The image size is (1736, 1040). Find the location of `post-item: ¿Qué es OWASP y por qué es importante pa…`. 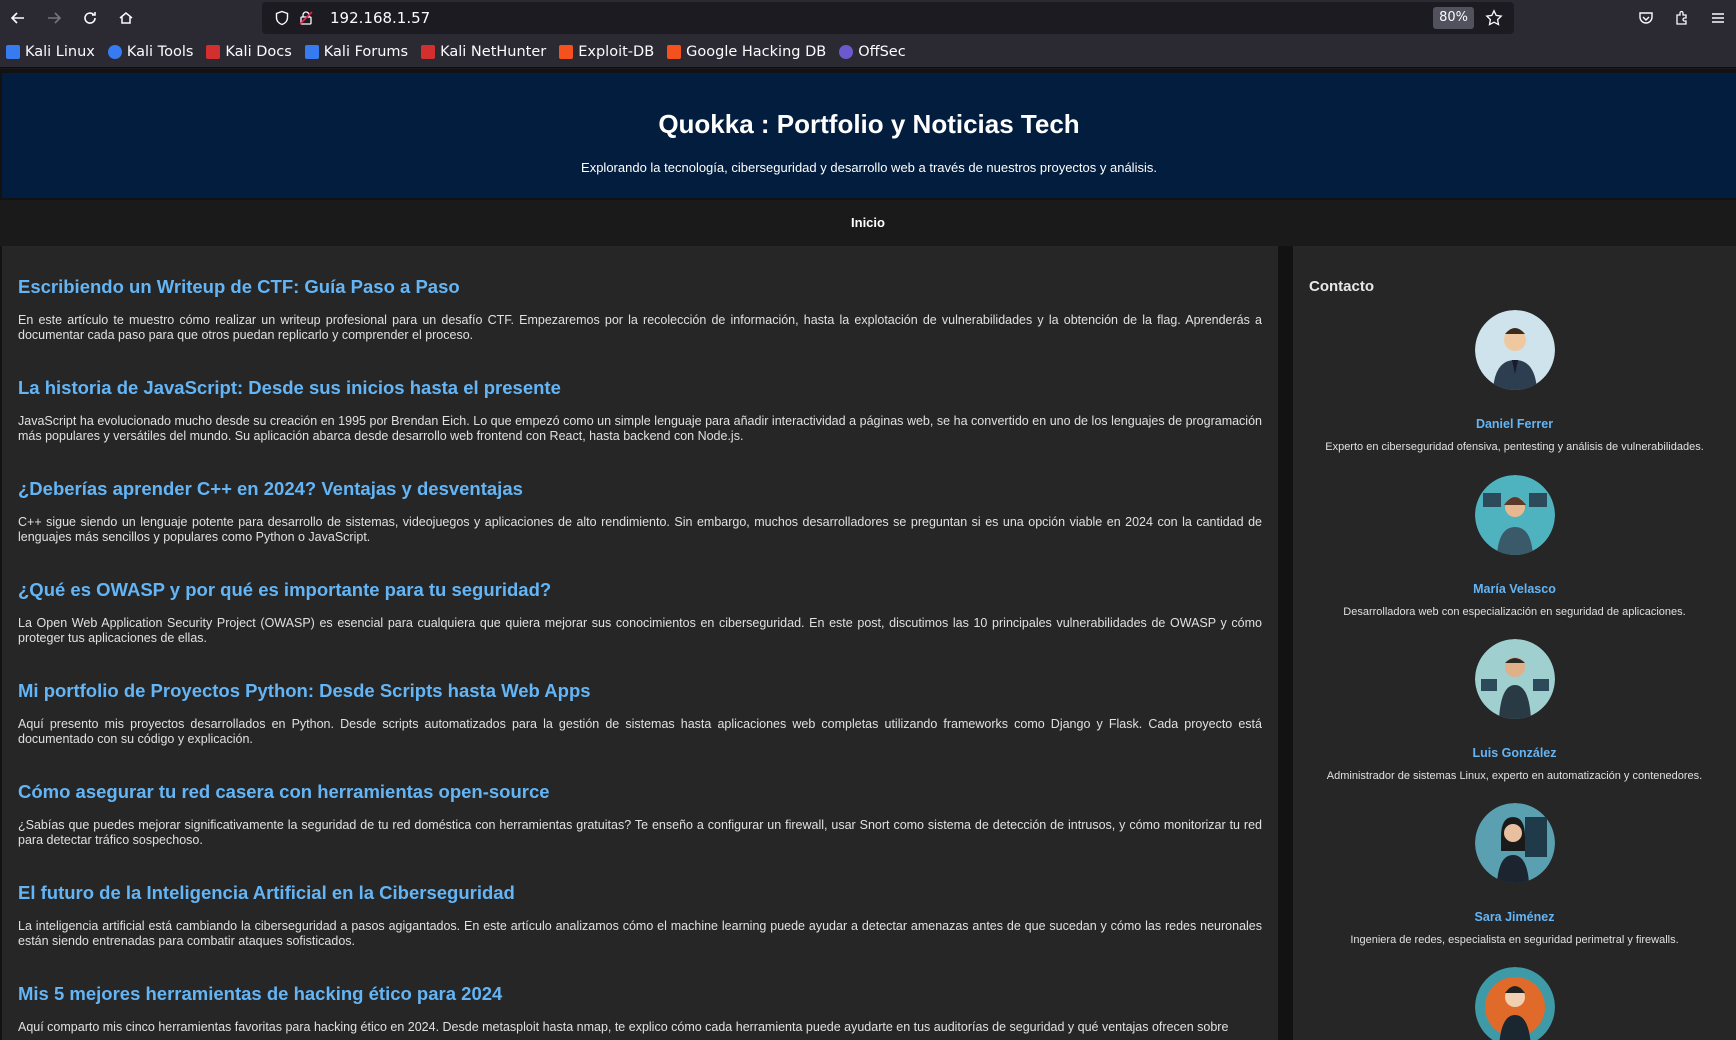

post-item: ¿Qué es OWASP y por qué es importante pa… is located at coordinates (640, 612).